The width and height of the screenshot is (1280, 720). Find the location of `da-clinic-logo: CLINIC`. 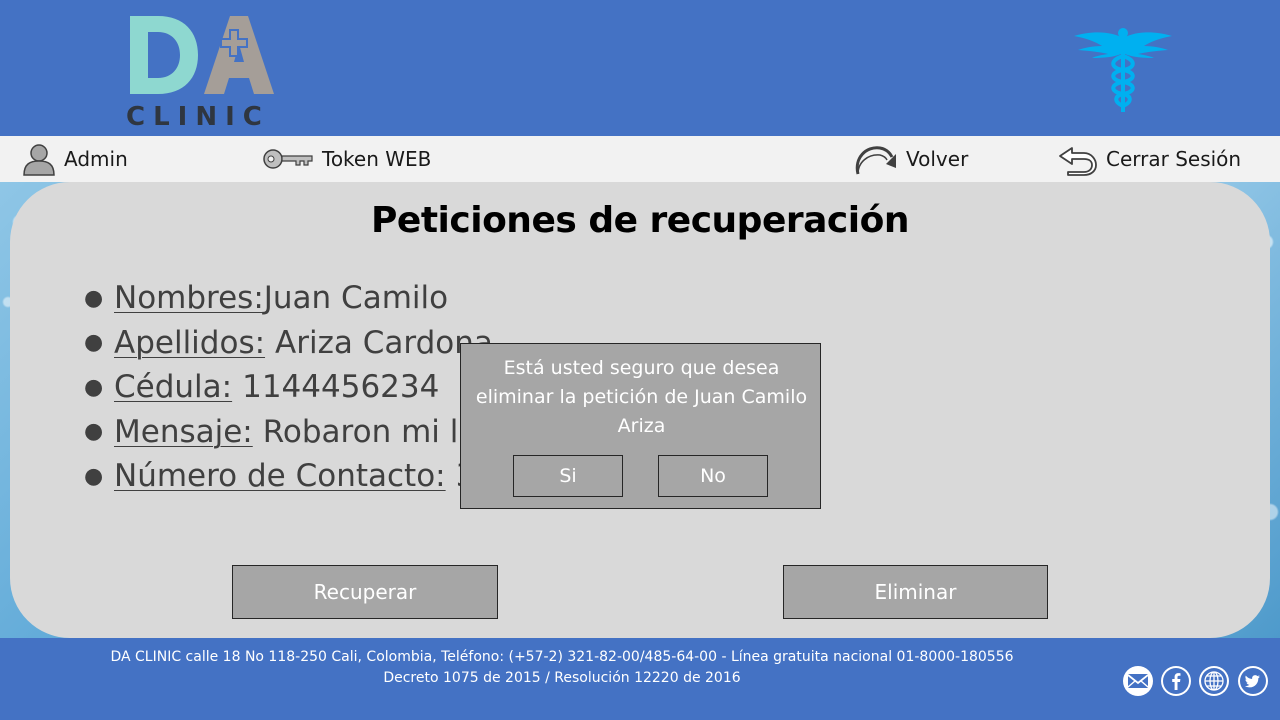

da-clinic-logo: CLINIC is located at coordinates (201, 71).